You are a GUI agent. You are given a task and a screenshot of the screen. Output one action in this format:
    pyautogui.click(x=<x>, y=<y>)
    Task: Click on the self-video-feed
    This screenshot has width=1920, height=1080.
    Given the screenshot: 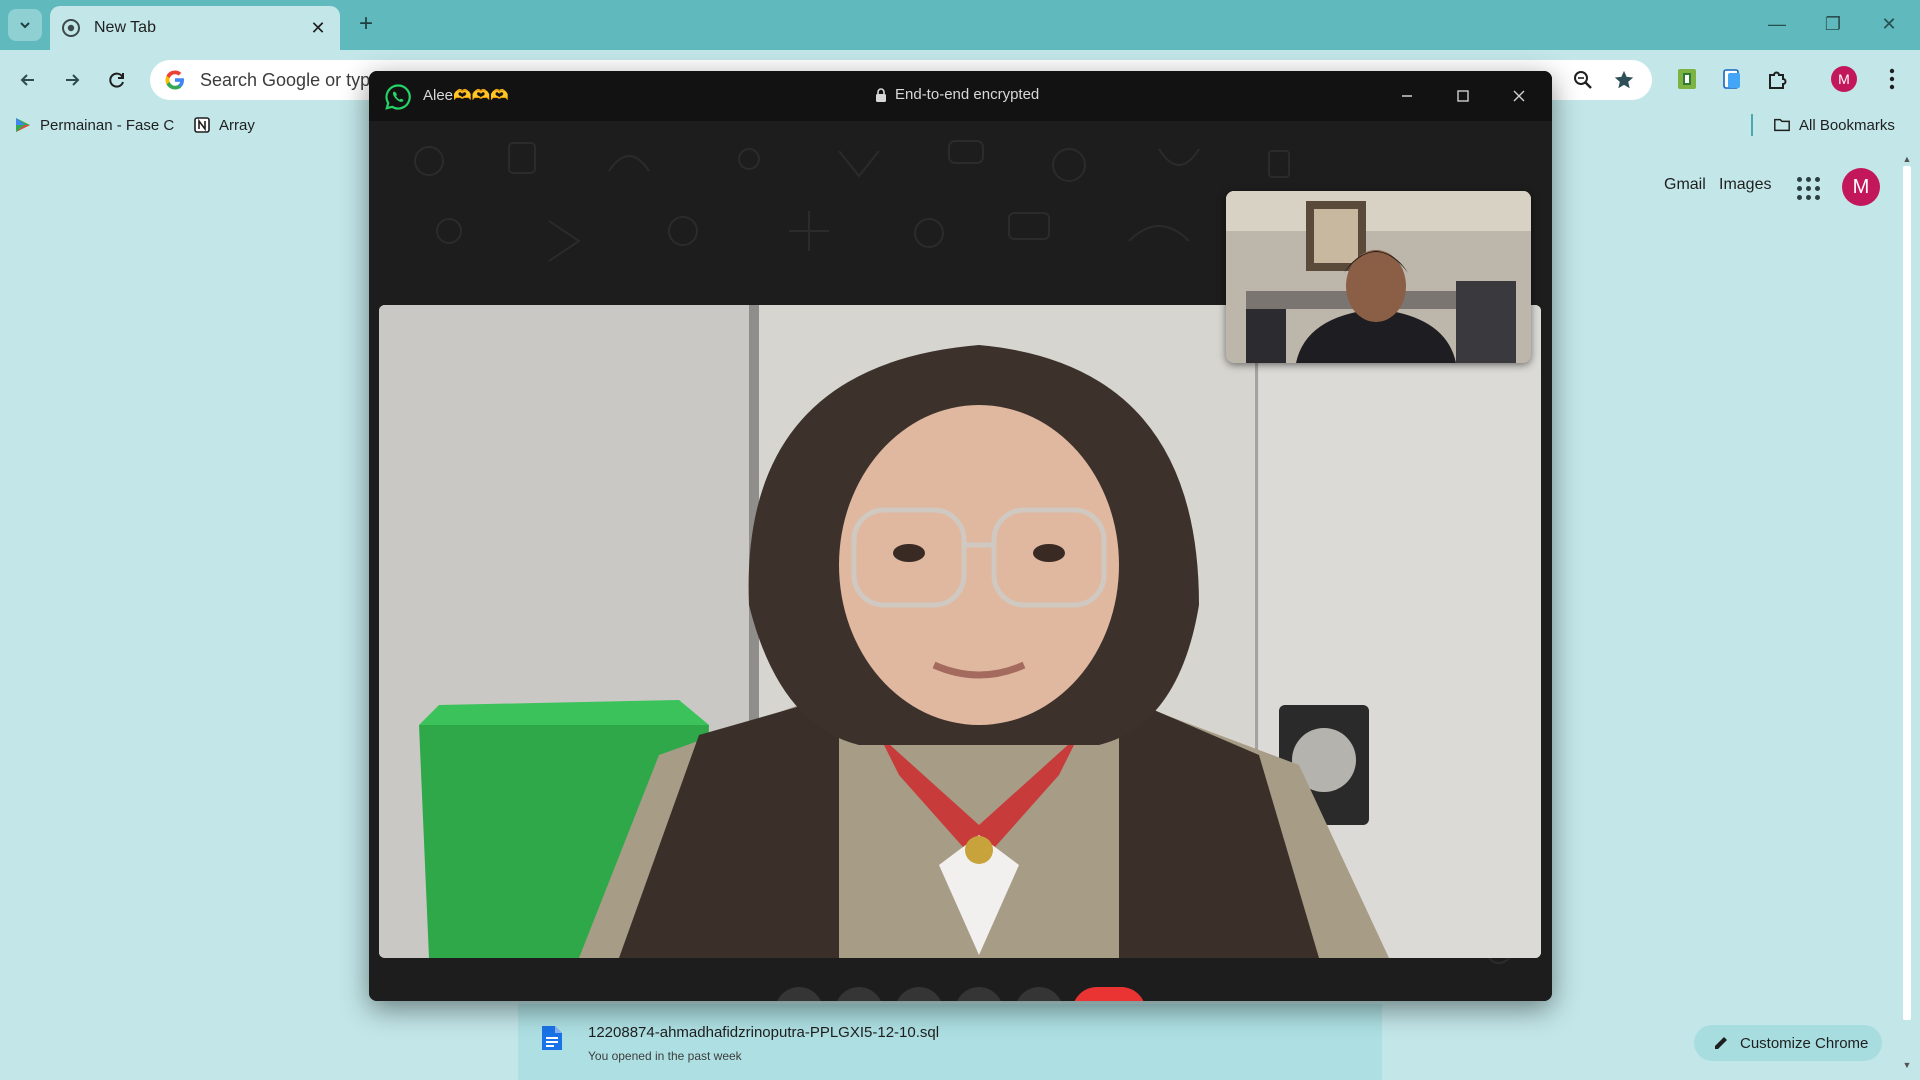 What is the action you would take?
    pyautogui.click(x=1378, y=277)
    